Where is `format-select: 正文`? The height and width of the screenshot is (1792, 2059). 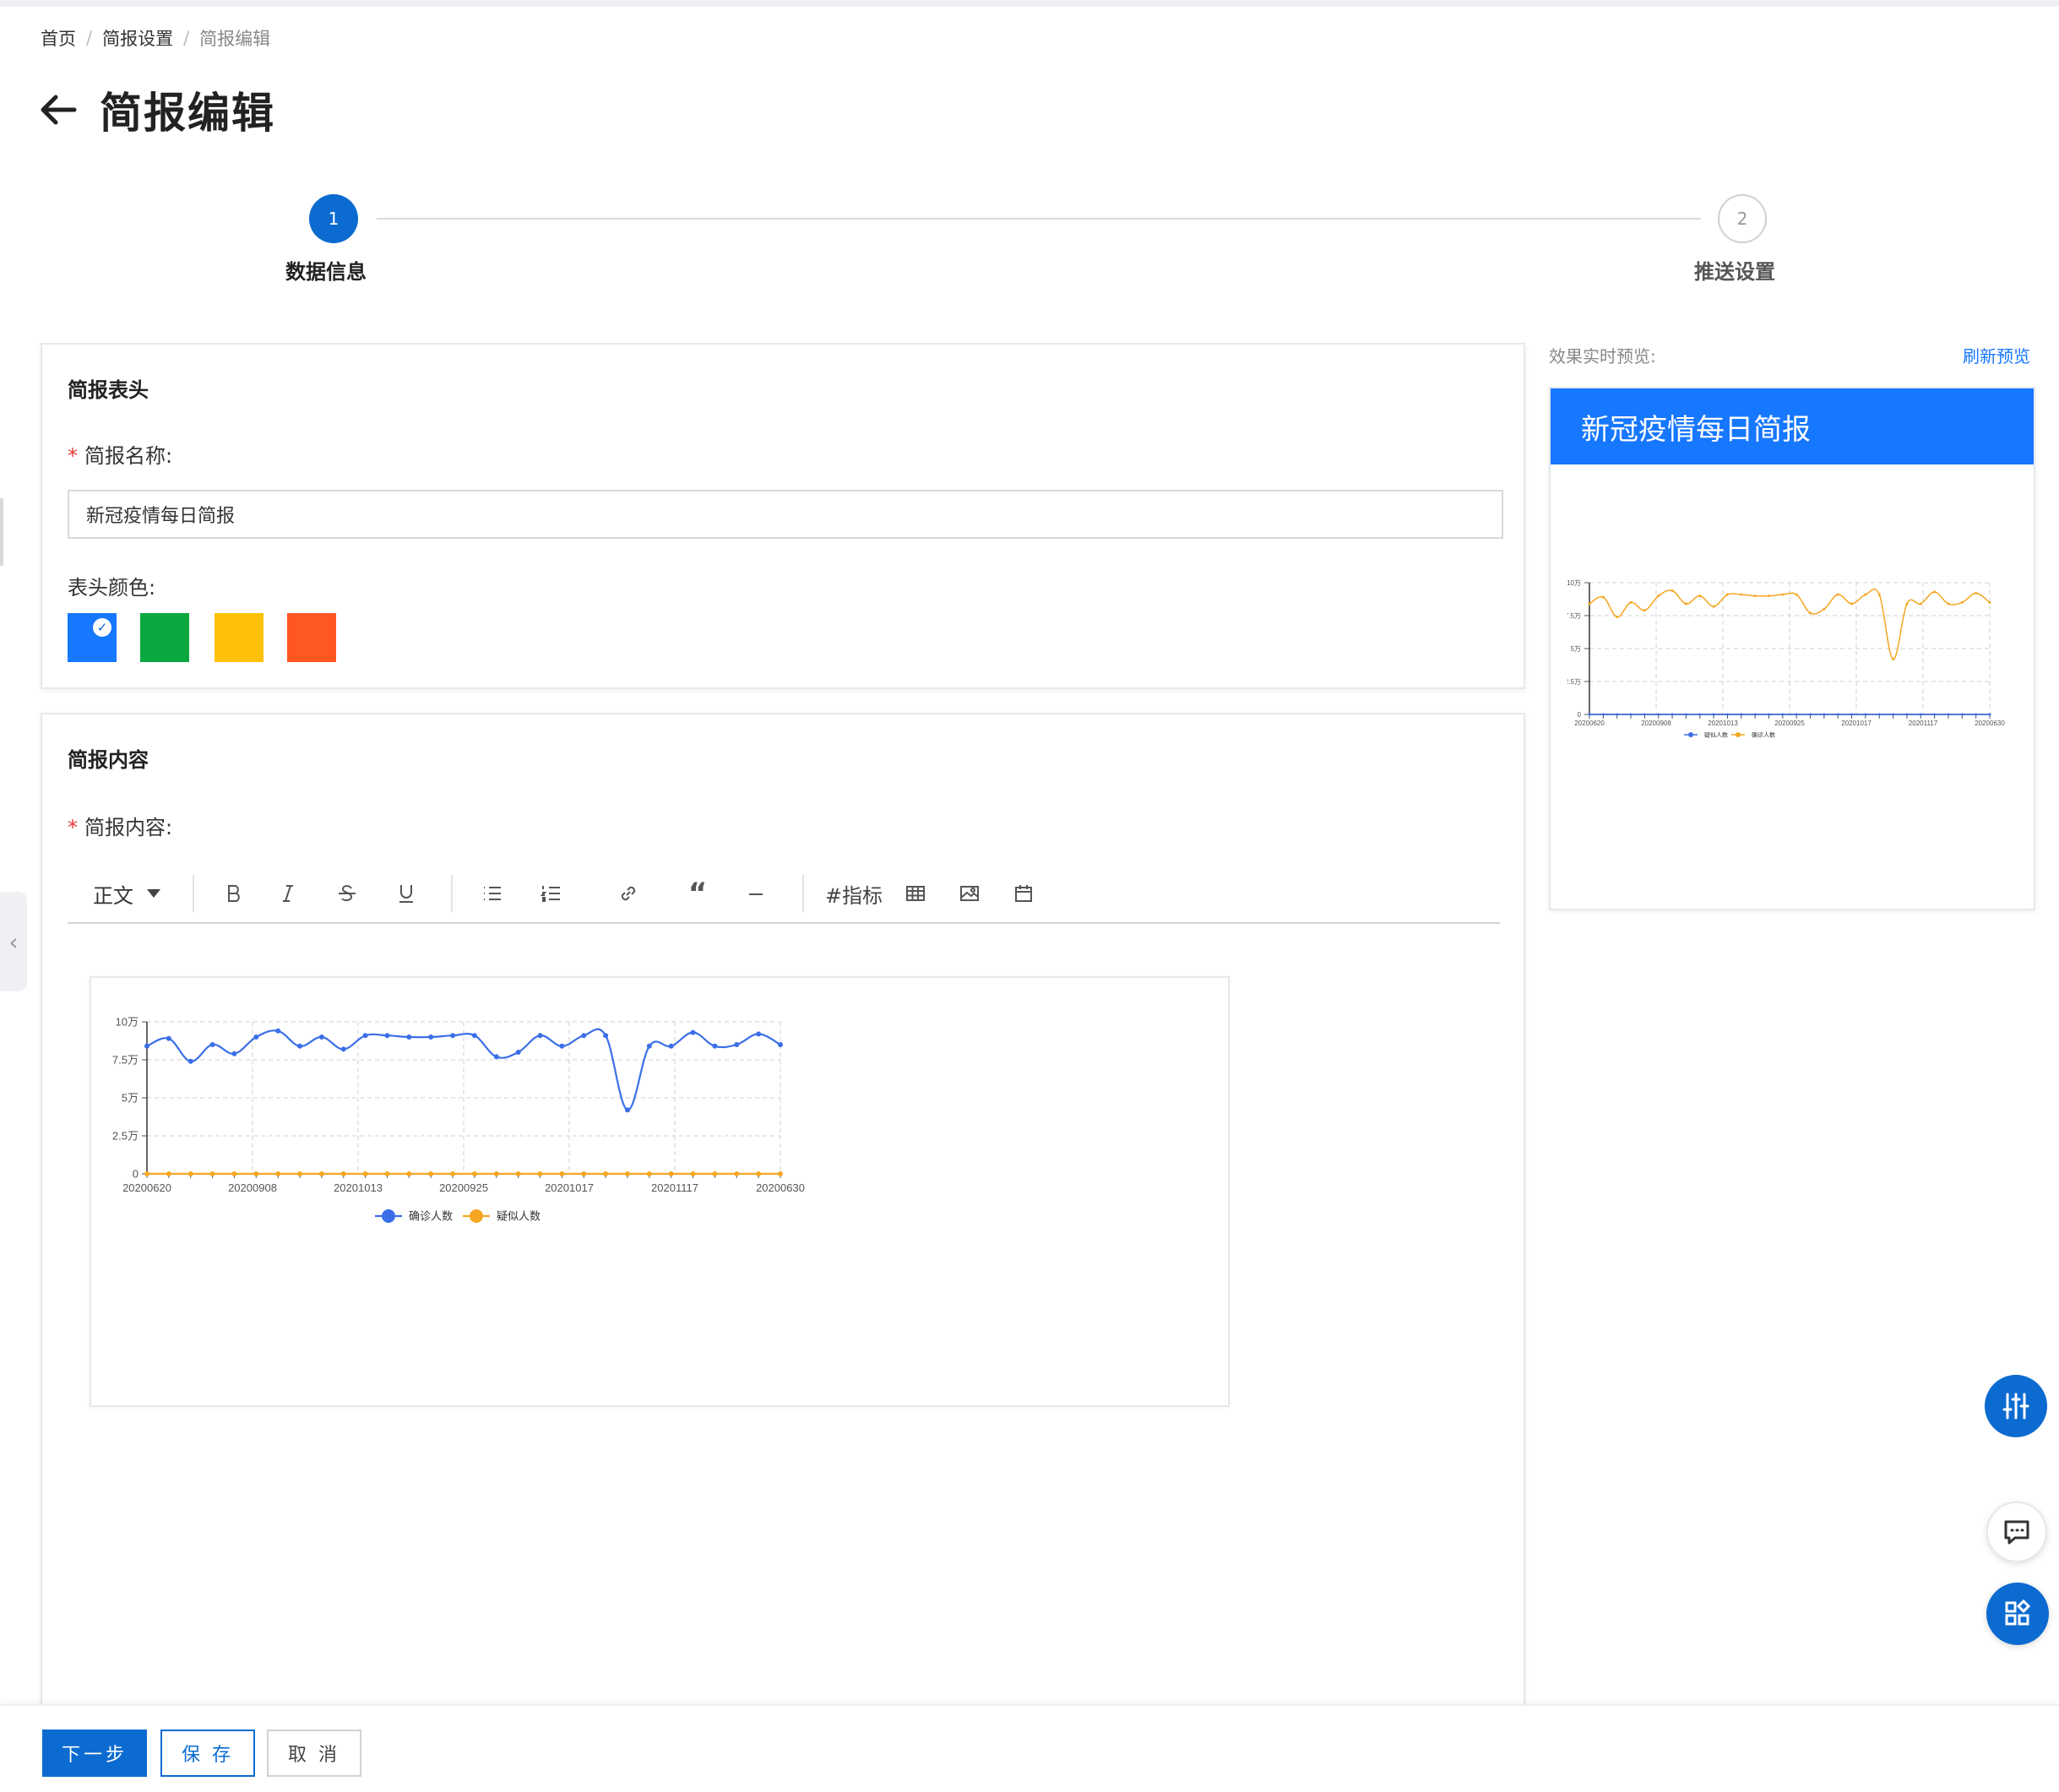
format-select: 正文 is located at coordinates (118, 894).